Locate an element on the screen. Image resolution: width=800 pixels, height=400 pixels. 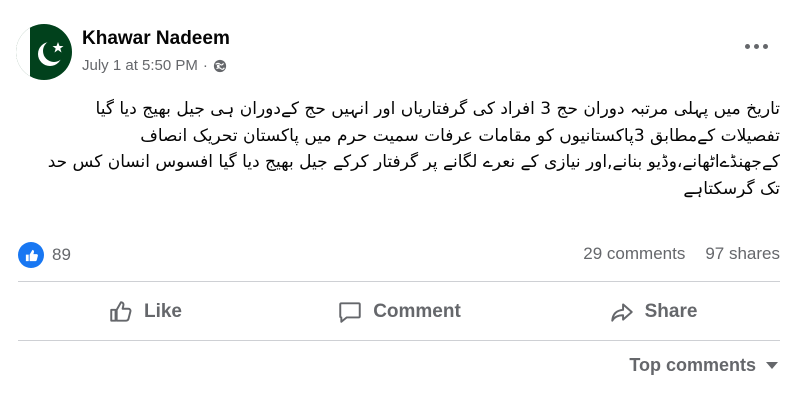
more-options-icon is located at coordinates (756, 46).